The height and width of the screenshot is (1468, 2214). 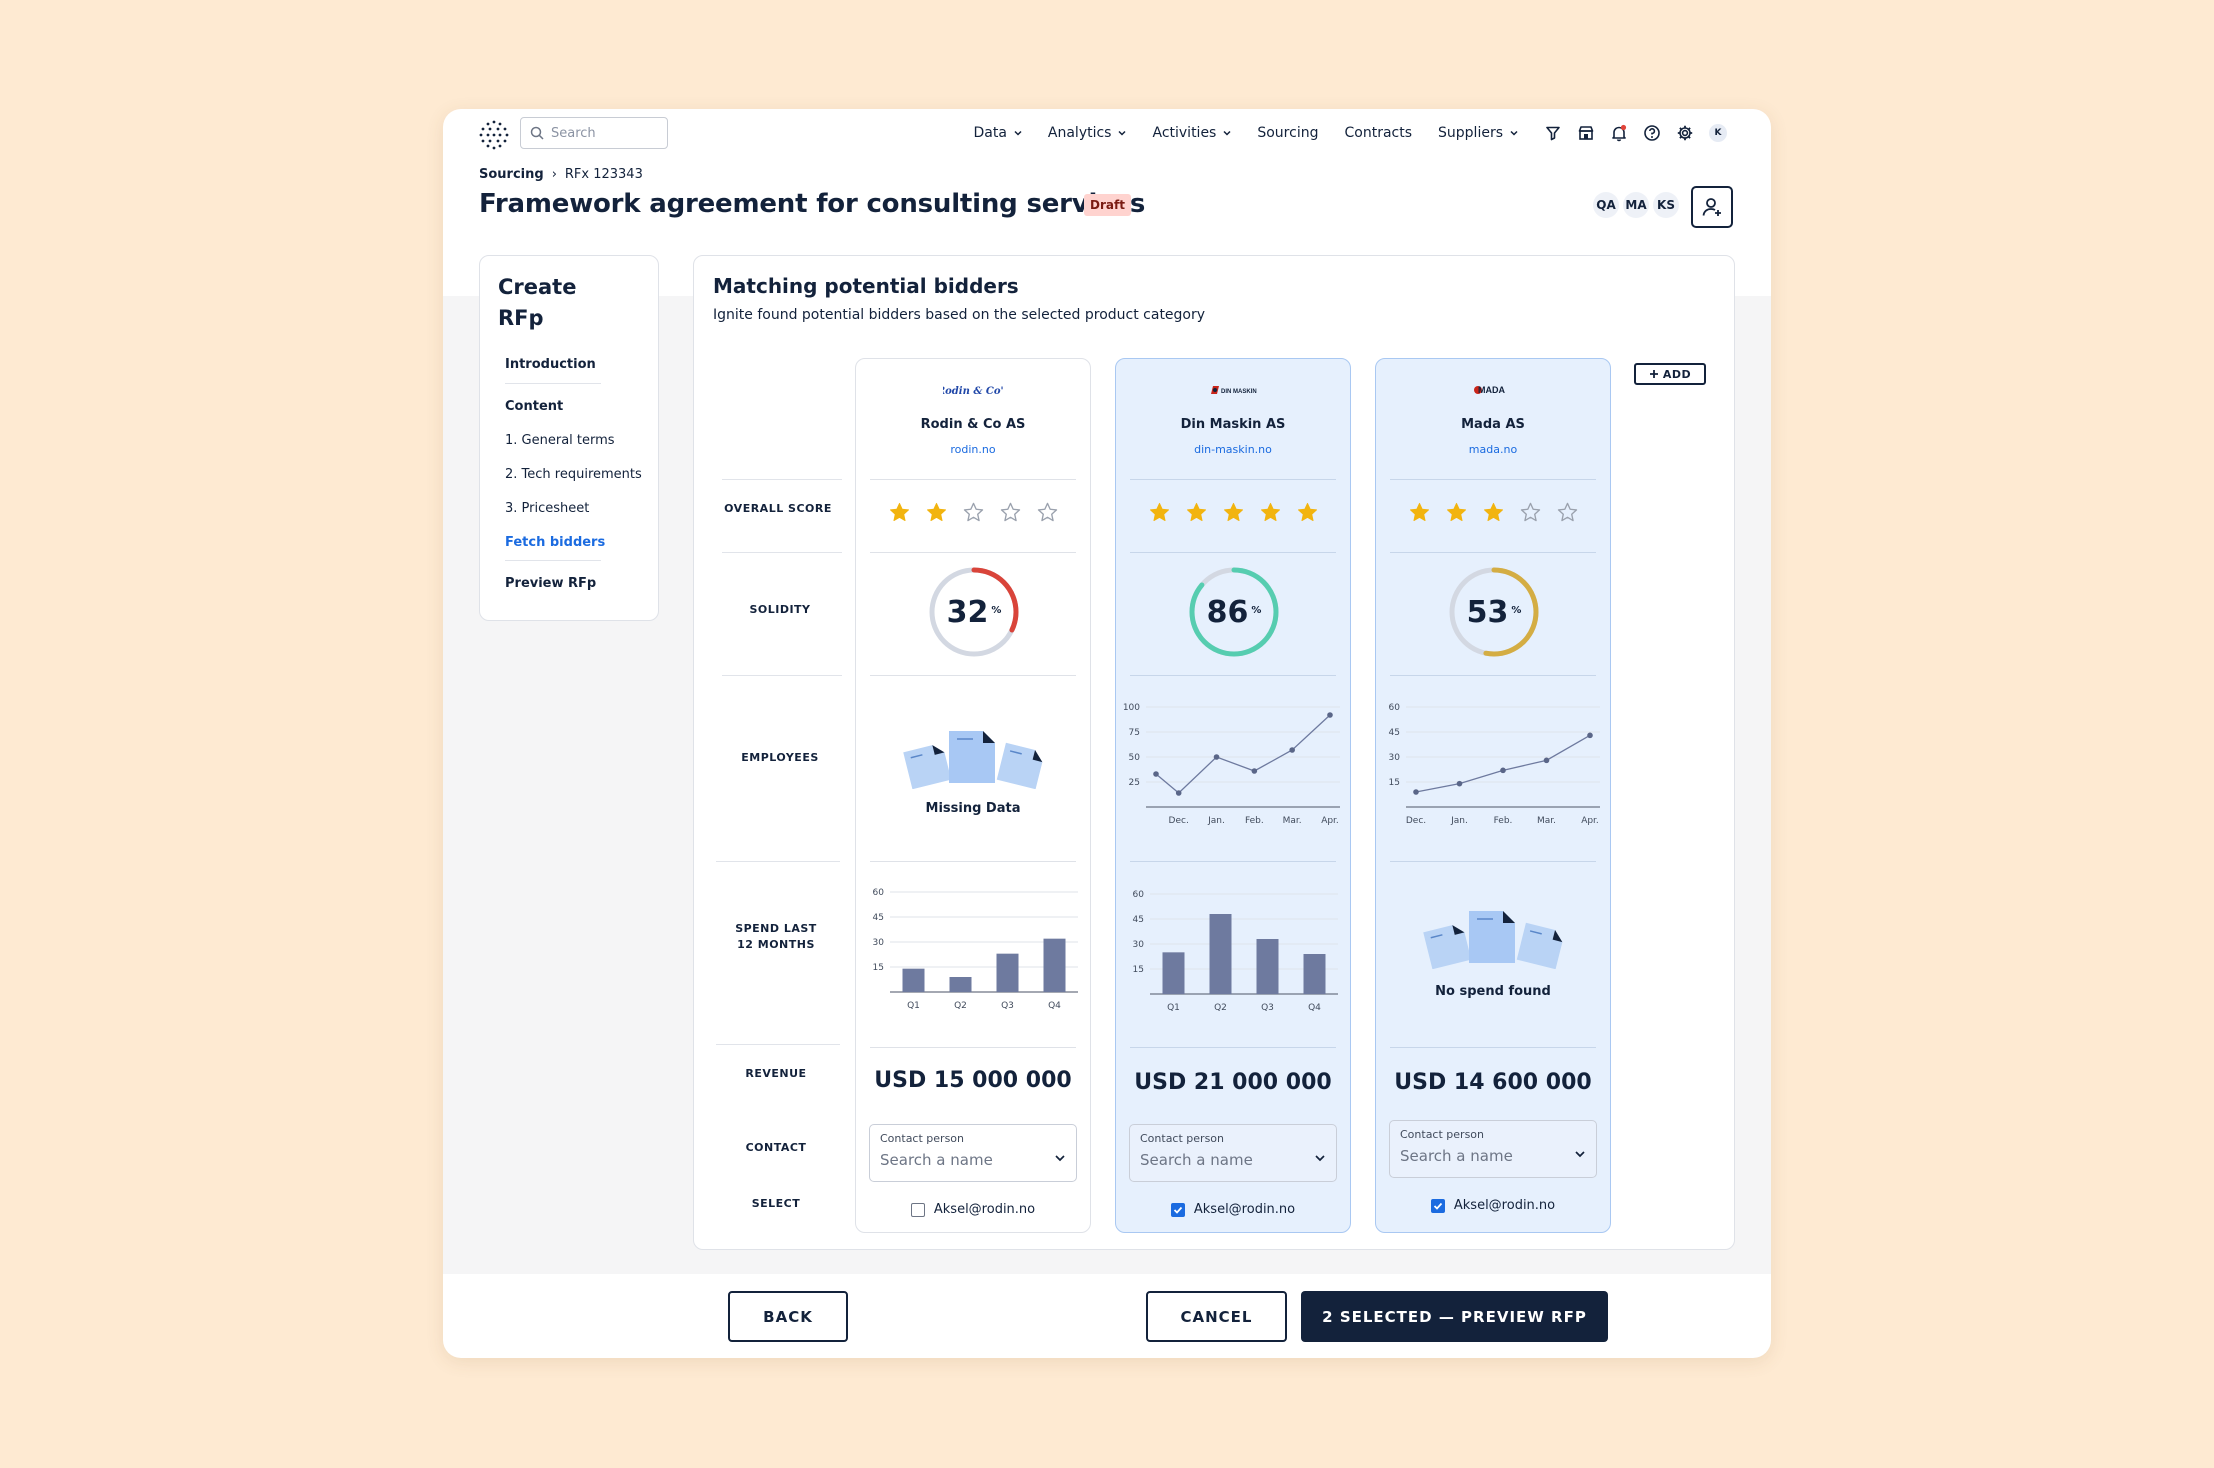 What do you see at coordinates (550, 583) in the screenshot?
I see `sidebar-item-preview: Preview RFp` at bounding box center [550, 583].